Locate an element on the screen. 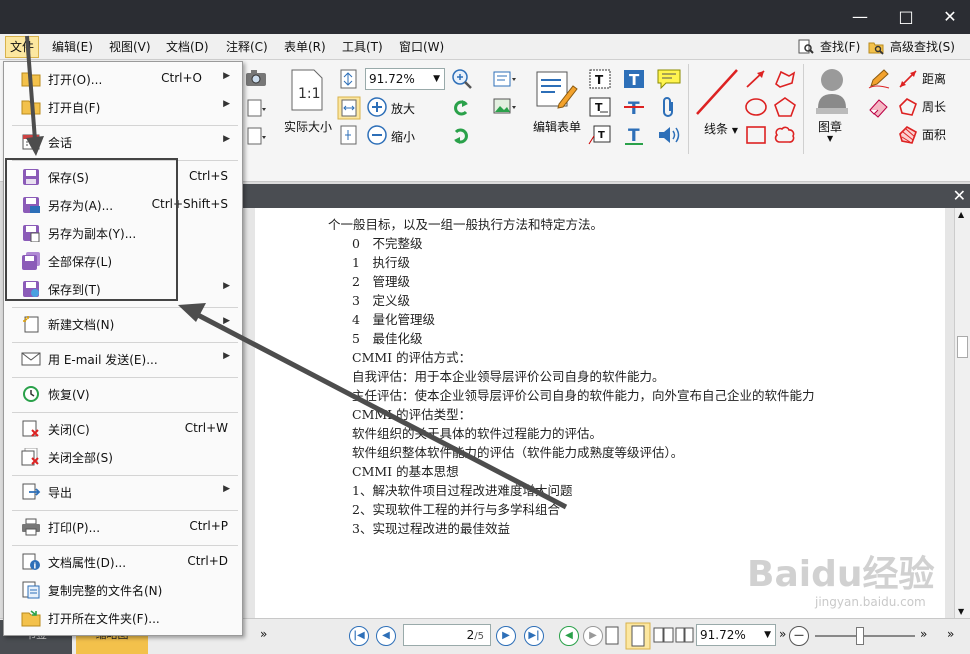 The width and height of the screenshot is (970, 654). text-highlight-icon: T is located at coordinates (634, 79).